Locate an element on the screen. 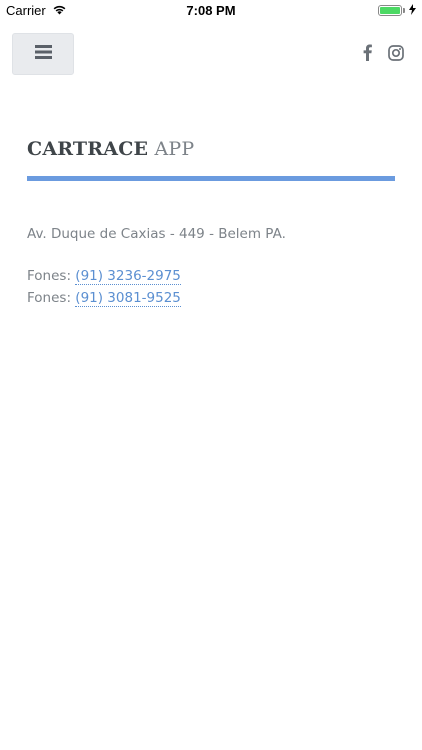 This screenshot has width=422, height=750. charging-bolt-icon is located at coordinates (412, 10).